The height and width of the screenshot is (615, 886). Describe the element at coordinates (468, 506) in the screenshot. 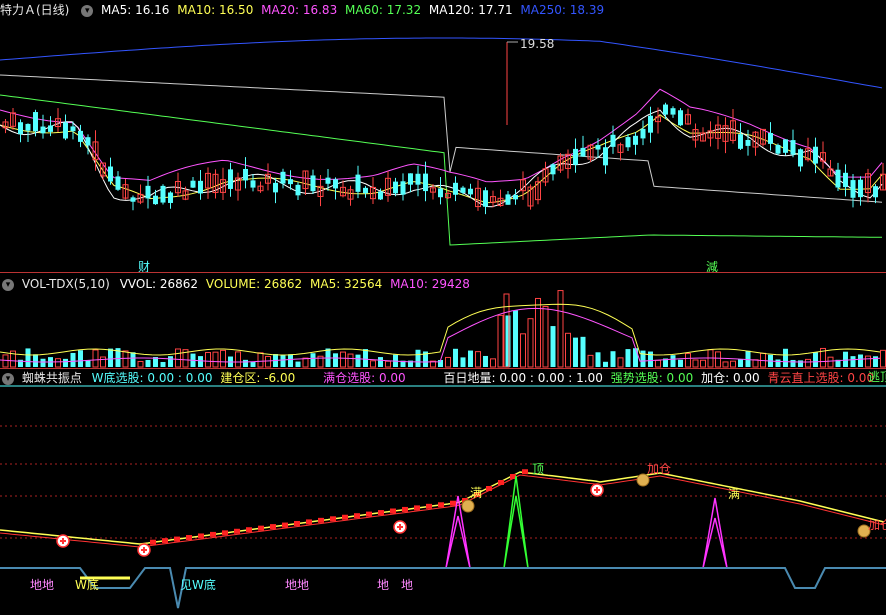

I see `money-bag-icon` at that location.